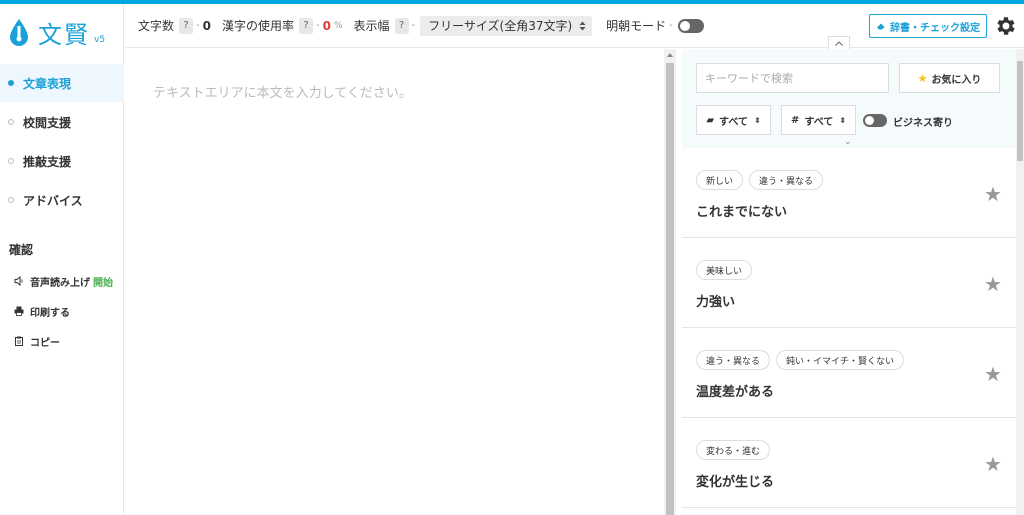 This screenshot has height=515, width=1024. Describe the element at coordinates (1006, 26) in the screenshot. I see `gear-icon` at that location.